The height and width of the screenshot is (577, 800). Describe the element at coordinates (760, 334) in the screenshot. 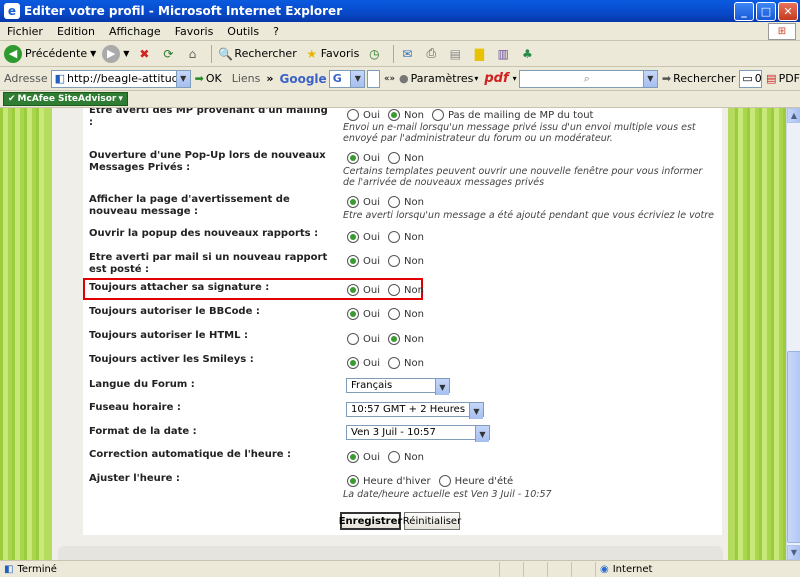

I see `decorative-stripe-right` at that location.